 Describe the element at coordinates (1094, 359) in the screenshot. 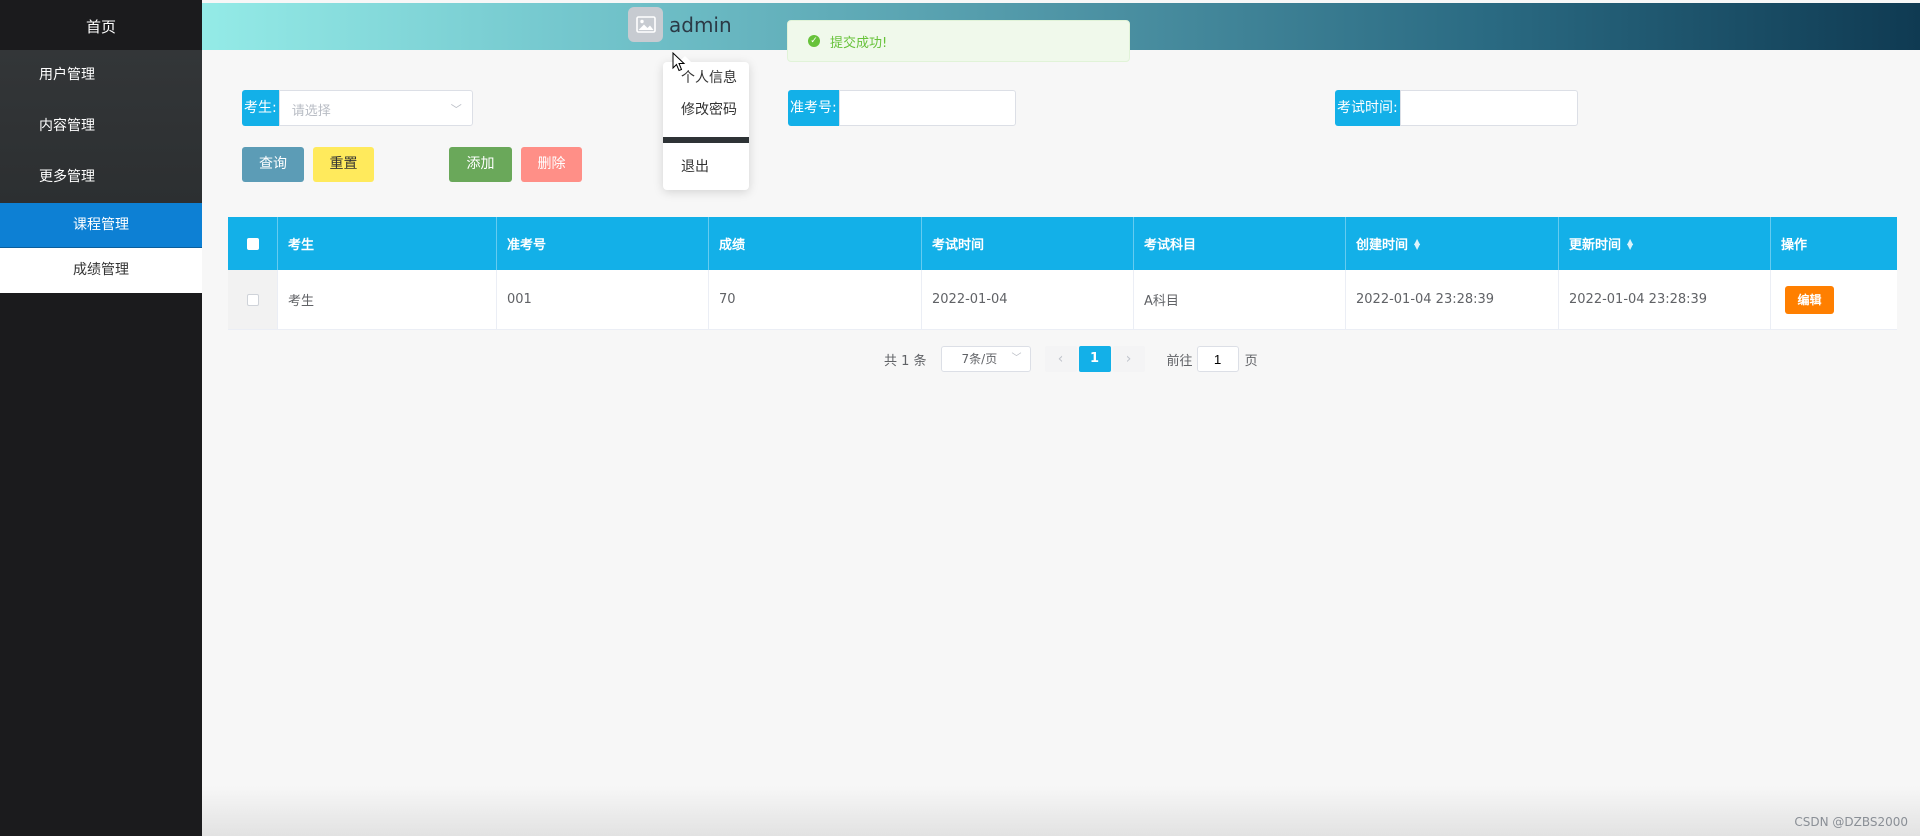

I see `page-number-current: 1` at that location.